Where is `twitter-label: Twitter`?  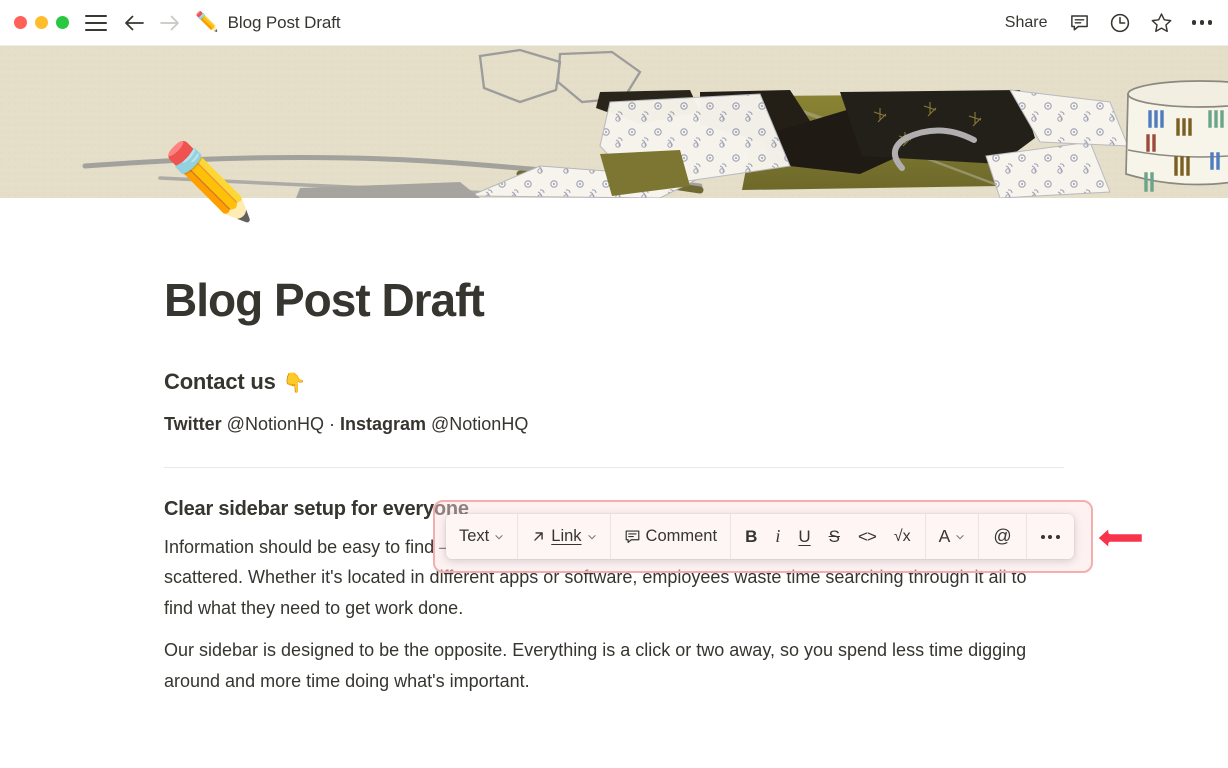 twitter-label: Twitter is located at coordinates (193, 423).